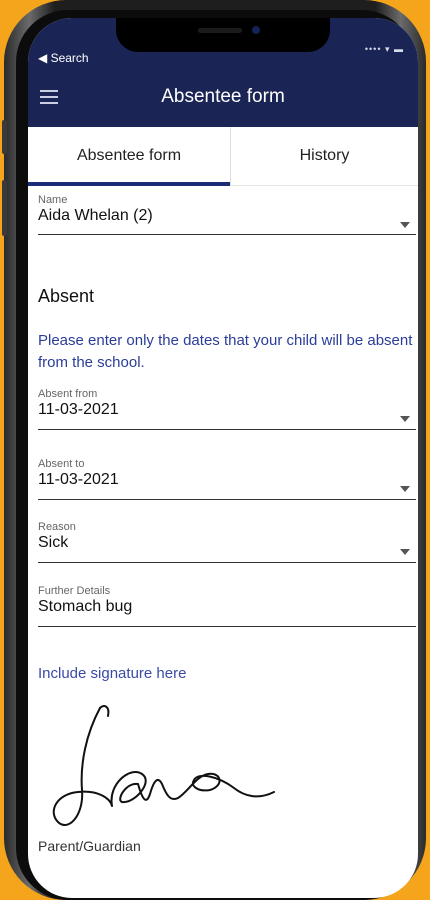 Image resolution: width=430 pixels, height=900 pixels. Describe the element at coordinates (223, 35) in the screenshot. I see `notch` at that location.